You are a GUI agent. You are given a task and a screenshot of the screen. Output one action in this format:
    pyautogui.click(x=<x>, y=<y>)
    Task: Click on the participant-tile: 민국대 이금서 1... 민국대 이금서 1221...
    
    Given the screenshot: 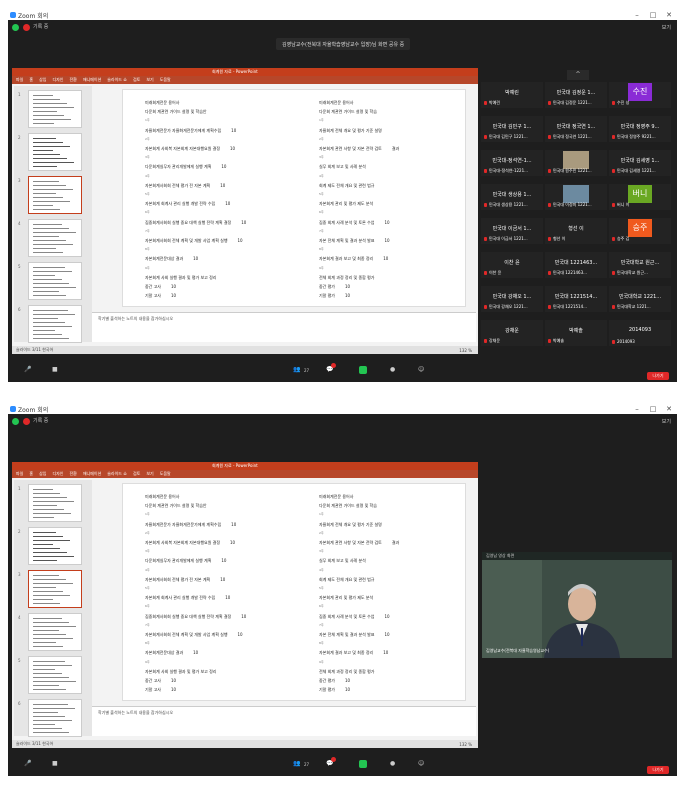 What is the action you would take?
    pyautogui.click(x=512, y=231)
    